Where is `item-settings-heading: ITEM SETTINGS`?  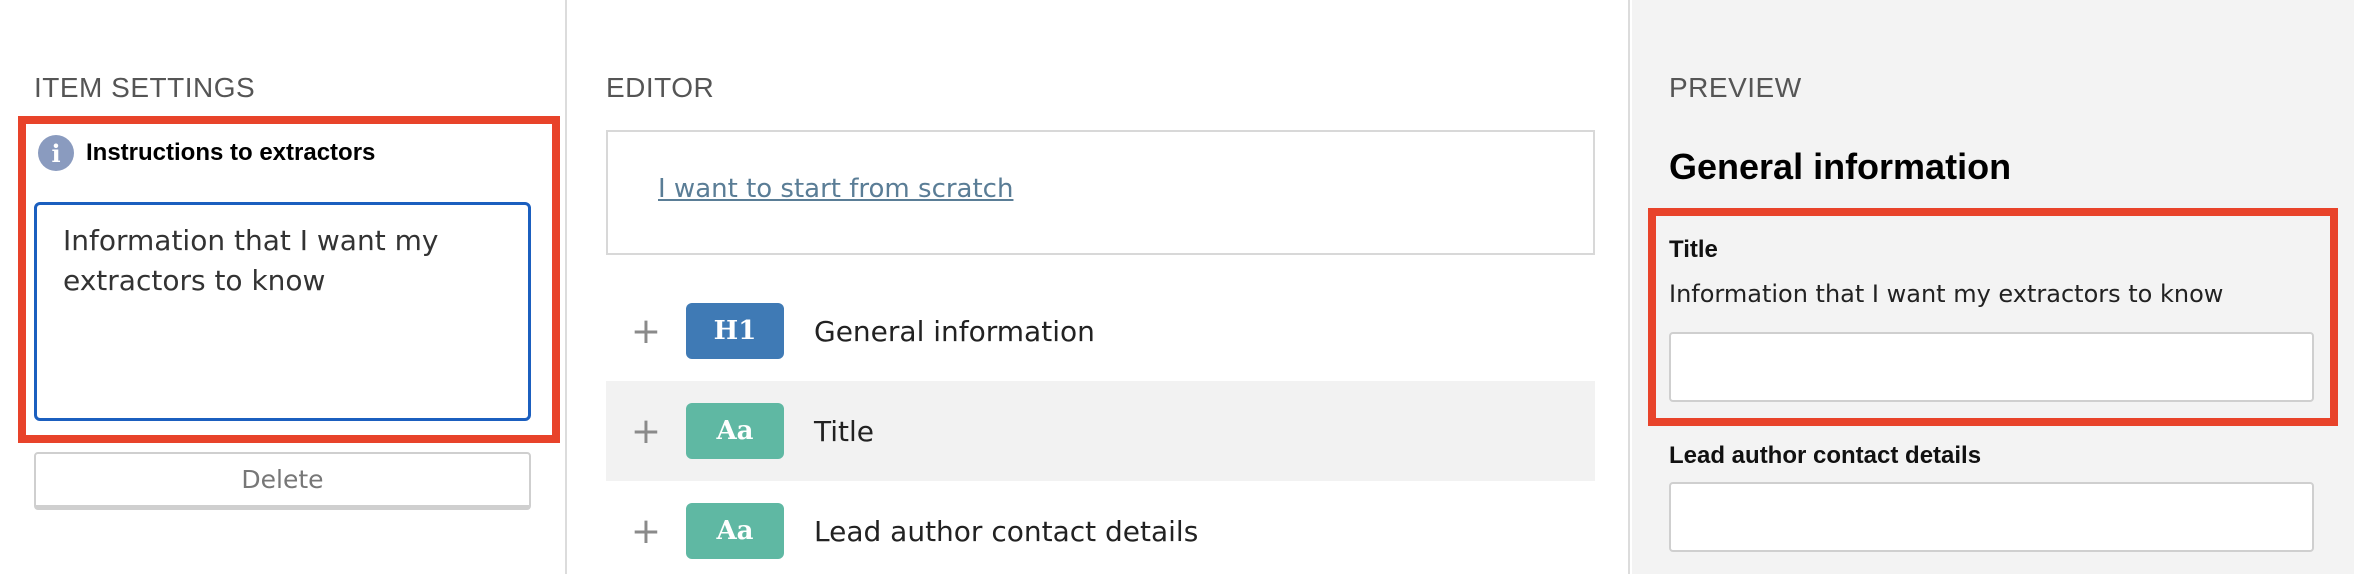
item-settings-heading: ITEM SETTINGS is located at coordinates (145, 87).